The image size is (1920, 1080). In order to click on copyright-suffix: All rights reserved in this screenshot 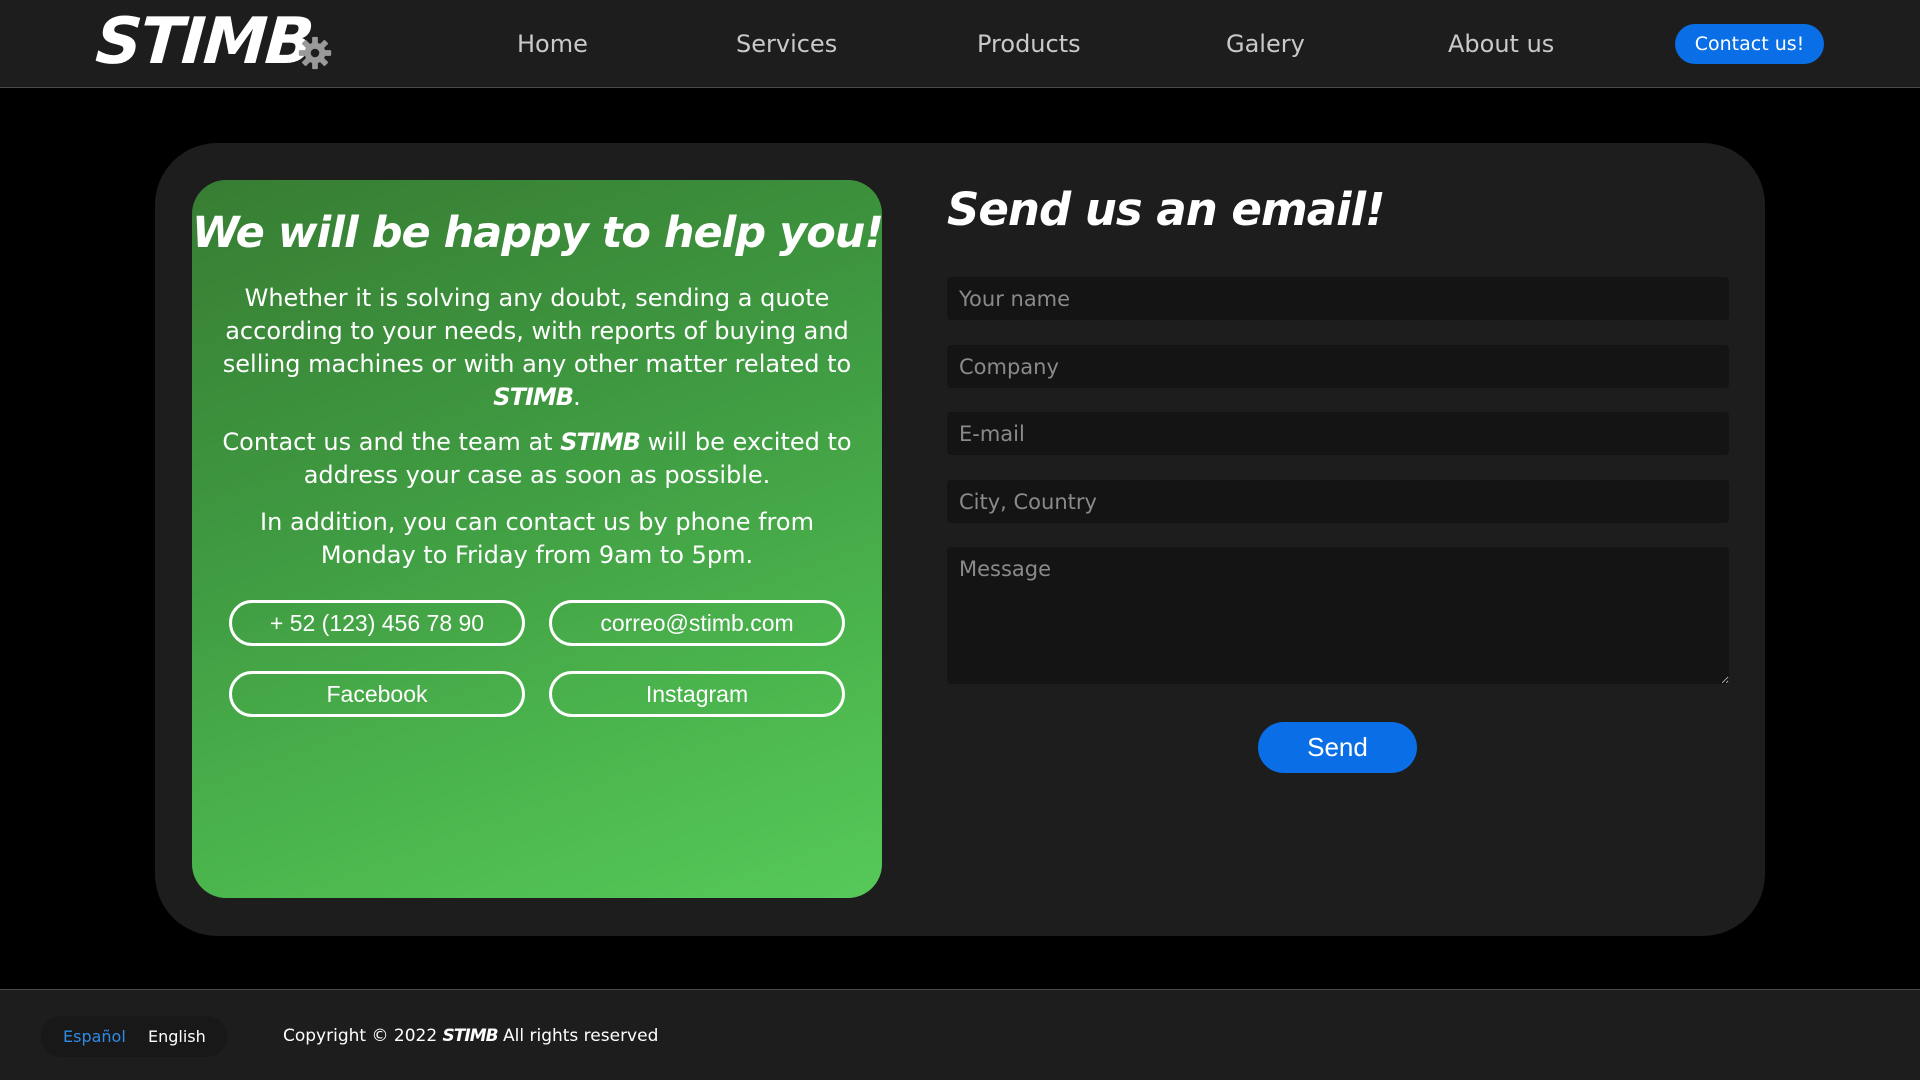, I will do `click(578, 1036)`.